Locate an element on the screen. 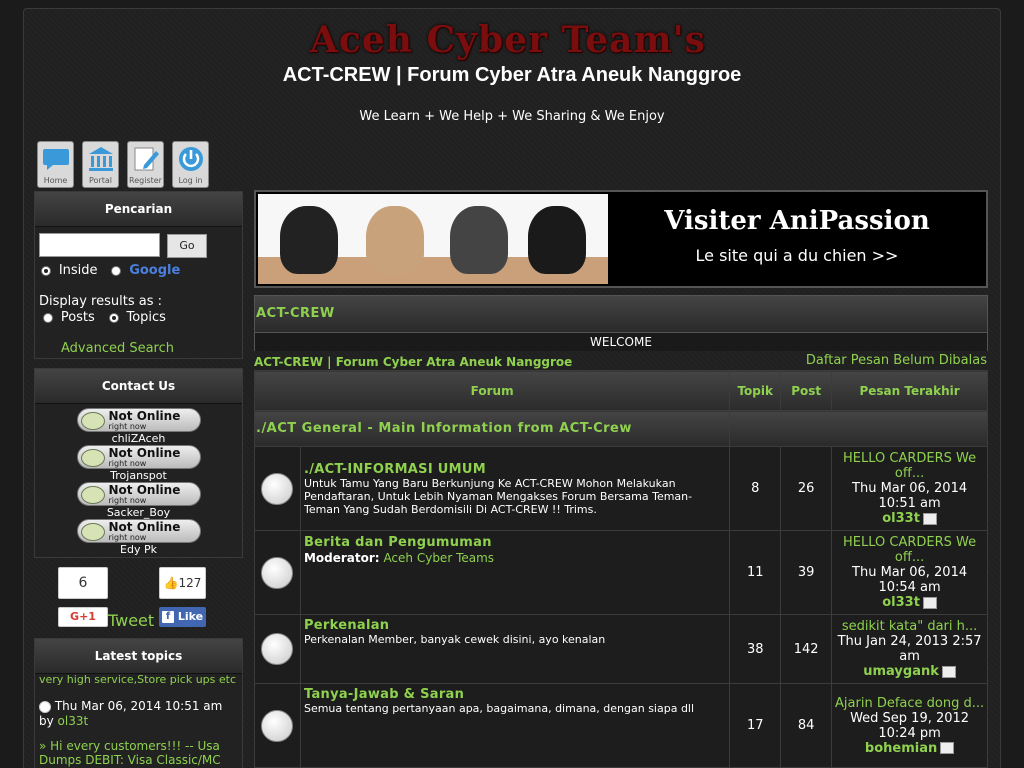  contact-item: Not Online right now Sacker_Boy is located at coordinates (138, 500).